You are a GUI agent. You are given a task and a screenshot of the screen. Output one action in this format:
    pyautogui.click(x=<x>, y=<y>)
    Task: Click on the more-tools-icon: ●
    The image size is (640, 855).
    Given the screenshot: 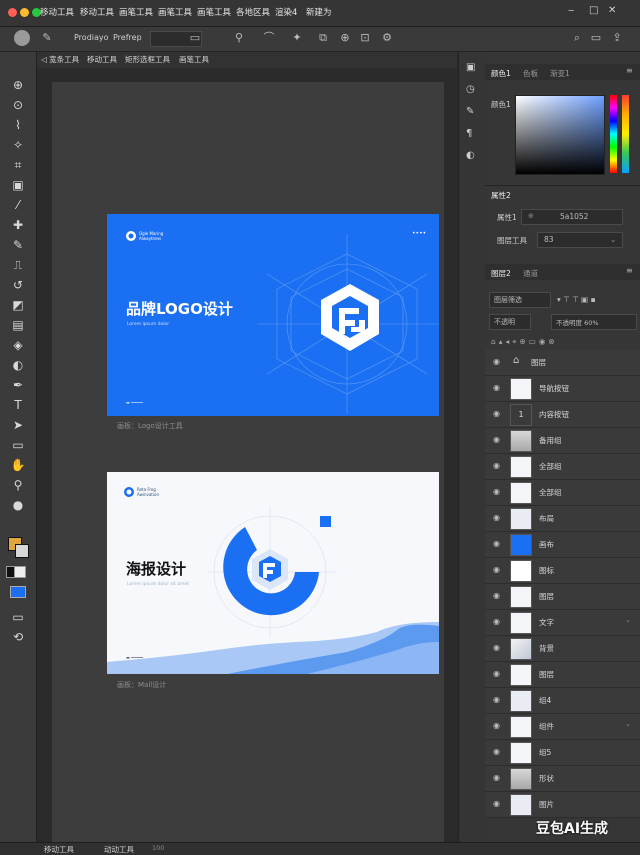 What is the action you would take?
    pyautogui.click(x=18, y=505)
    